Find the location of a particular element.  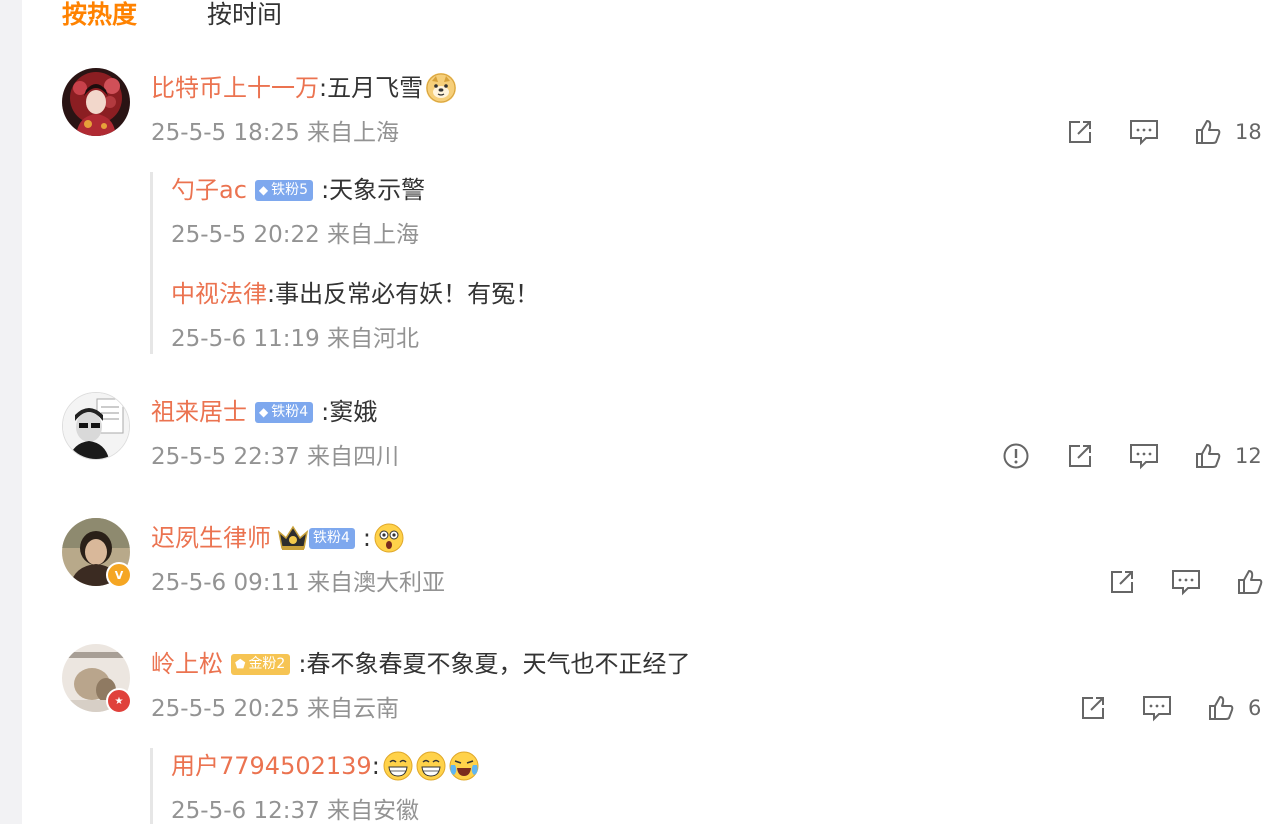

comment-username: 祖来居士 is located at coordinates (199, 412).